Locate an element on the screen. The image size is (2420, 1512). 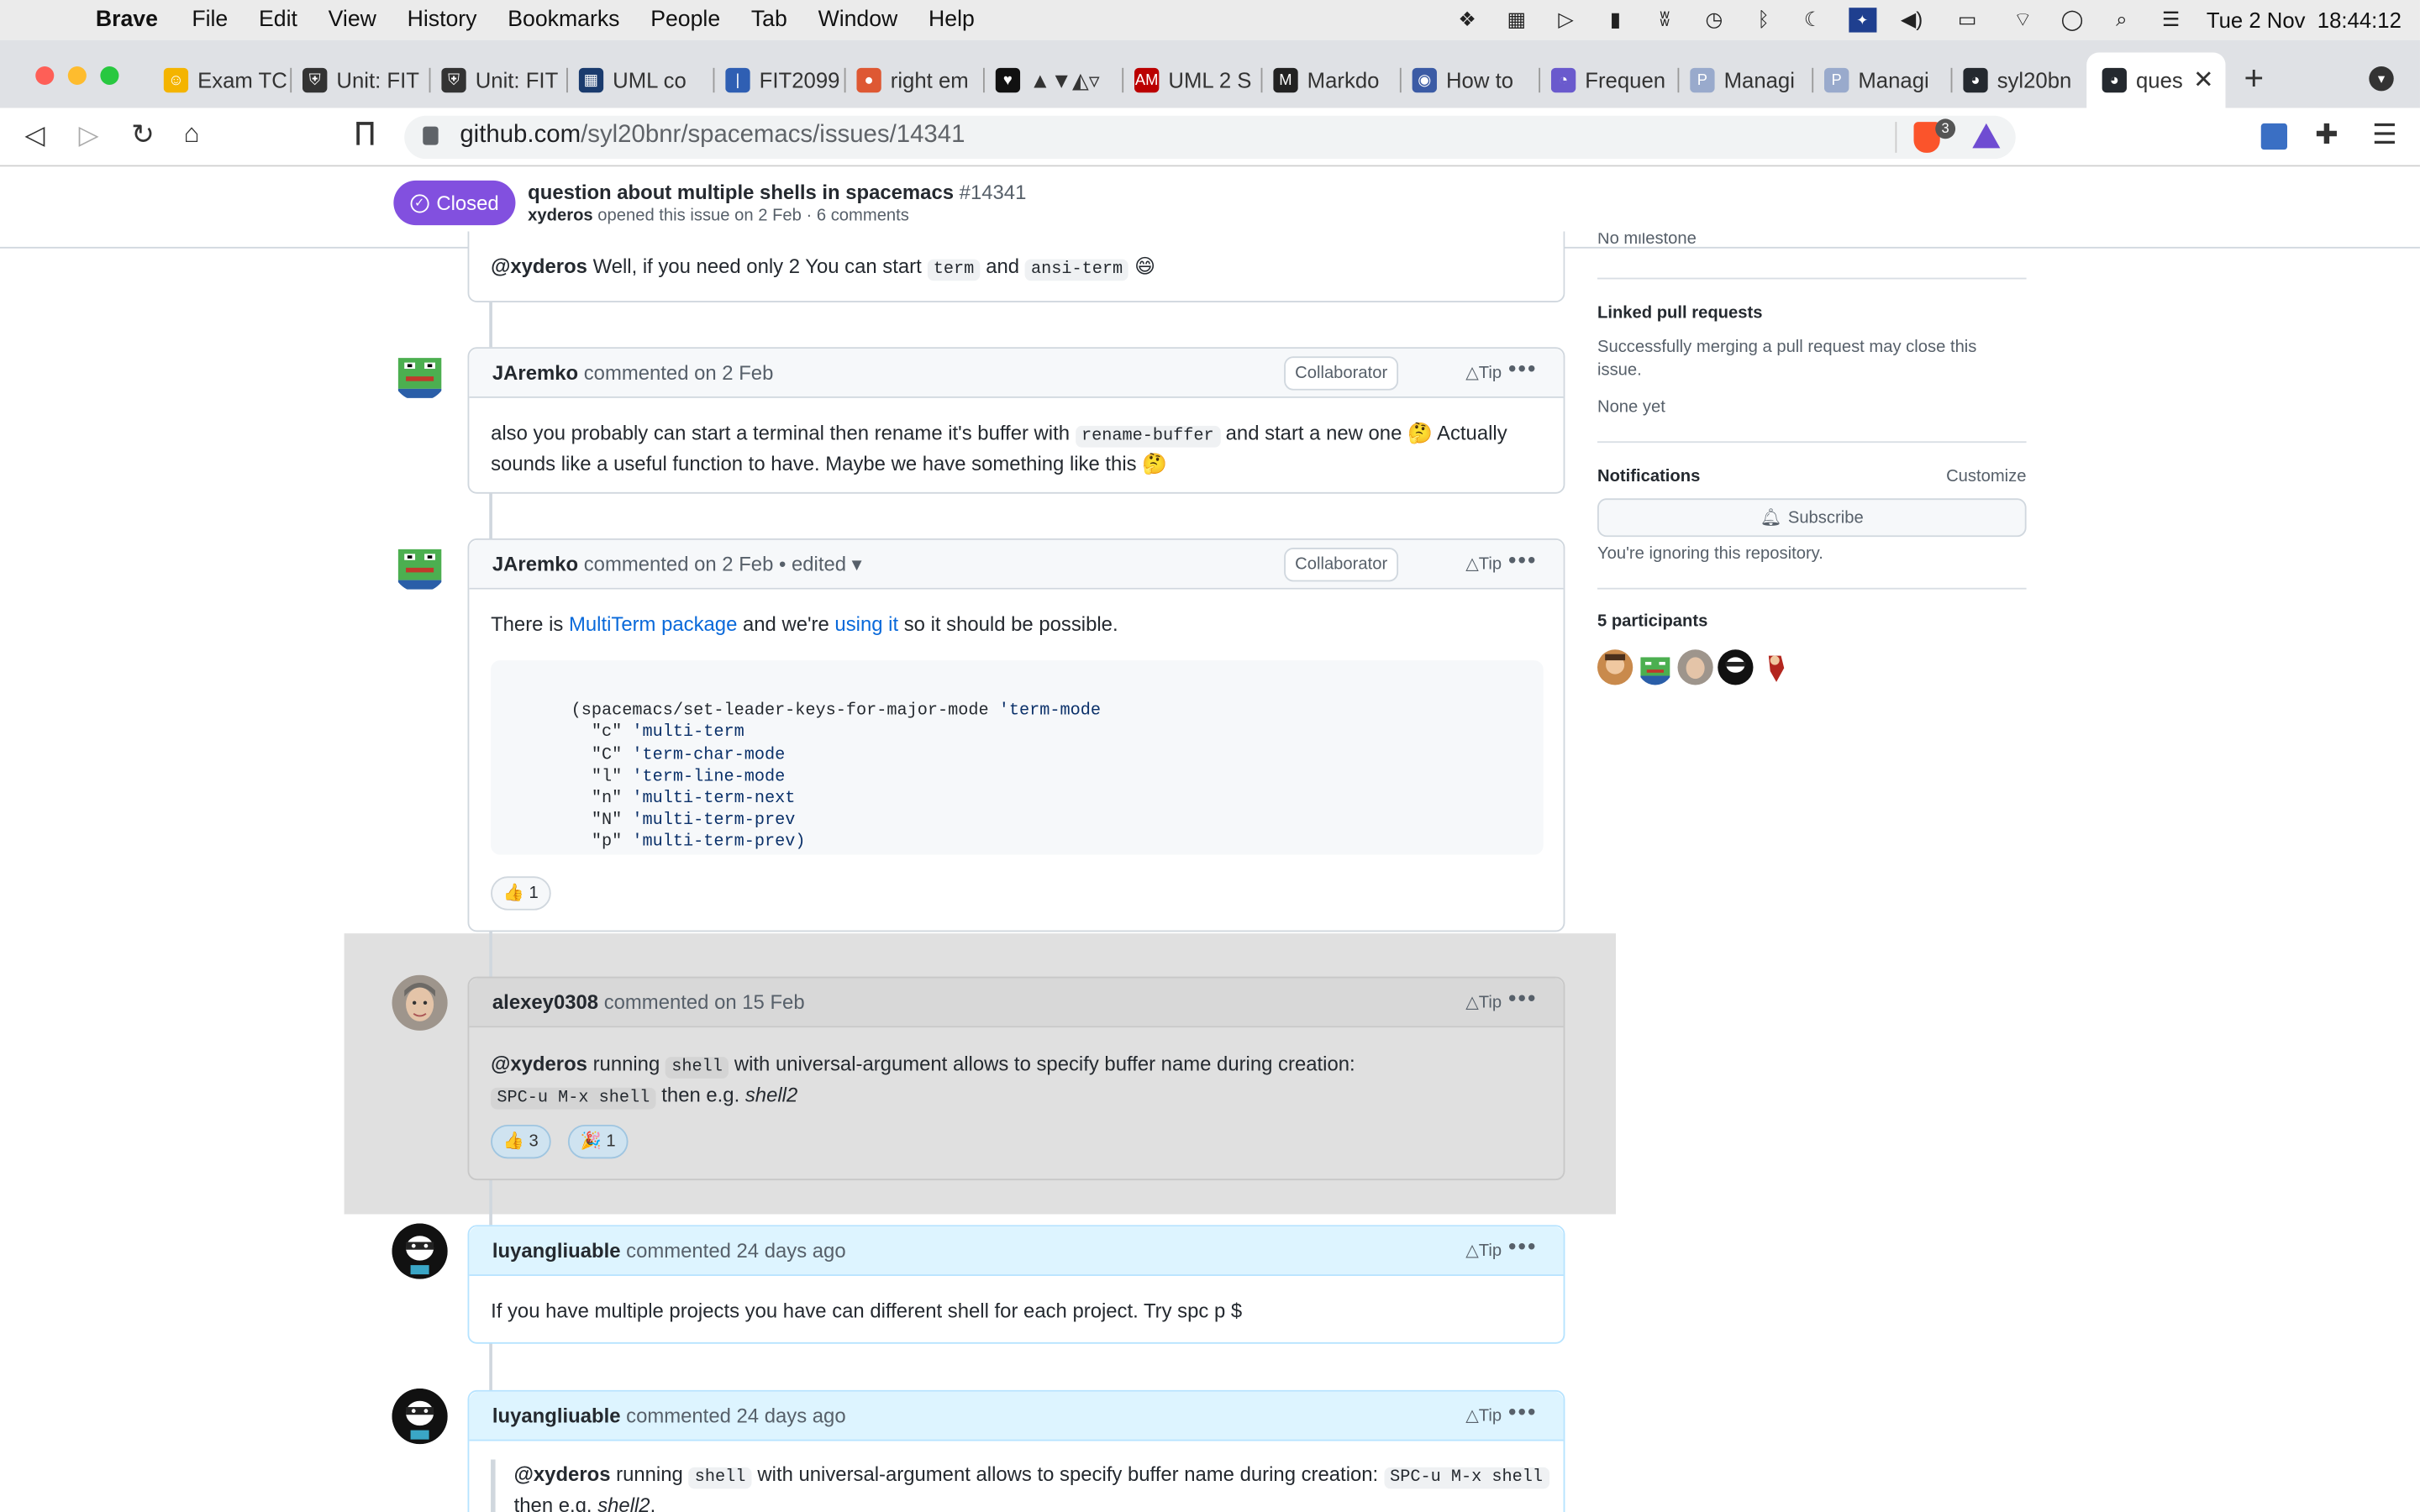
browser-menu-icon: ☰ is located at coordinates (2385, 134).